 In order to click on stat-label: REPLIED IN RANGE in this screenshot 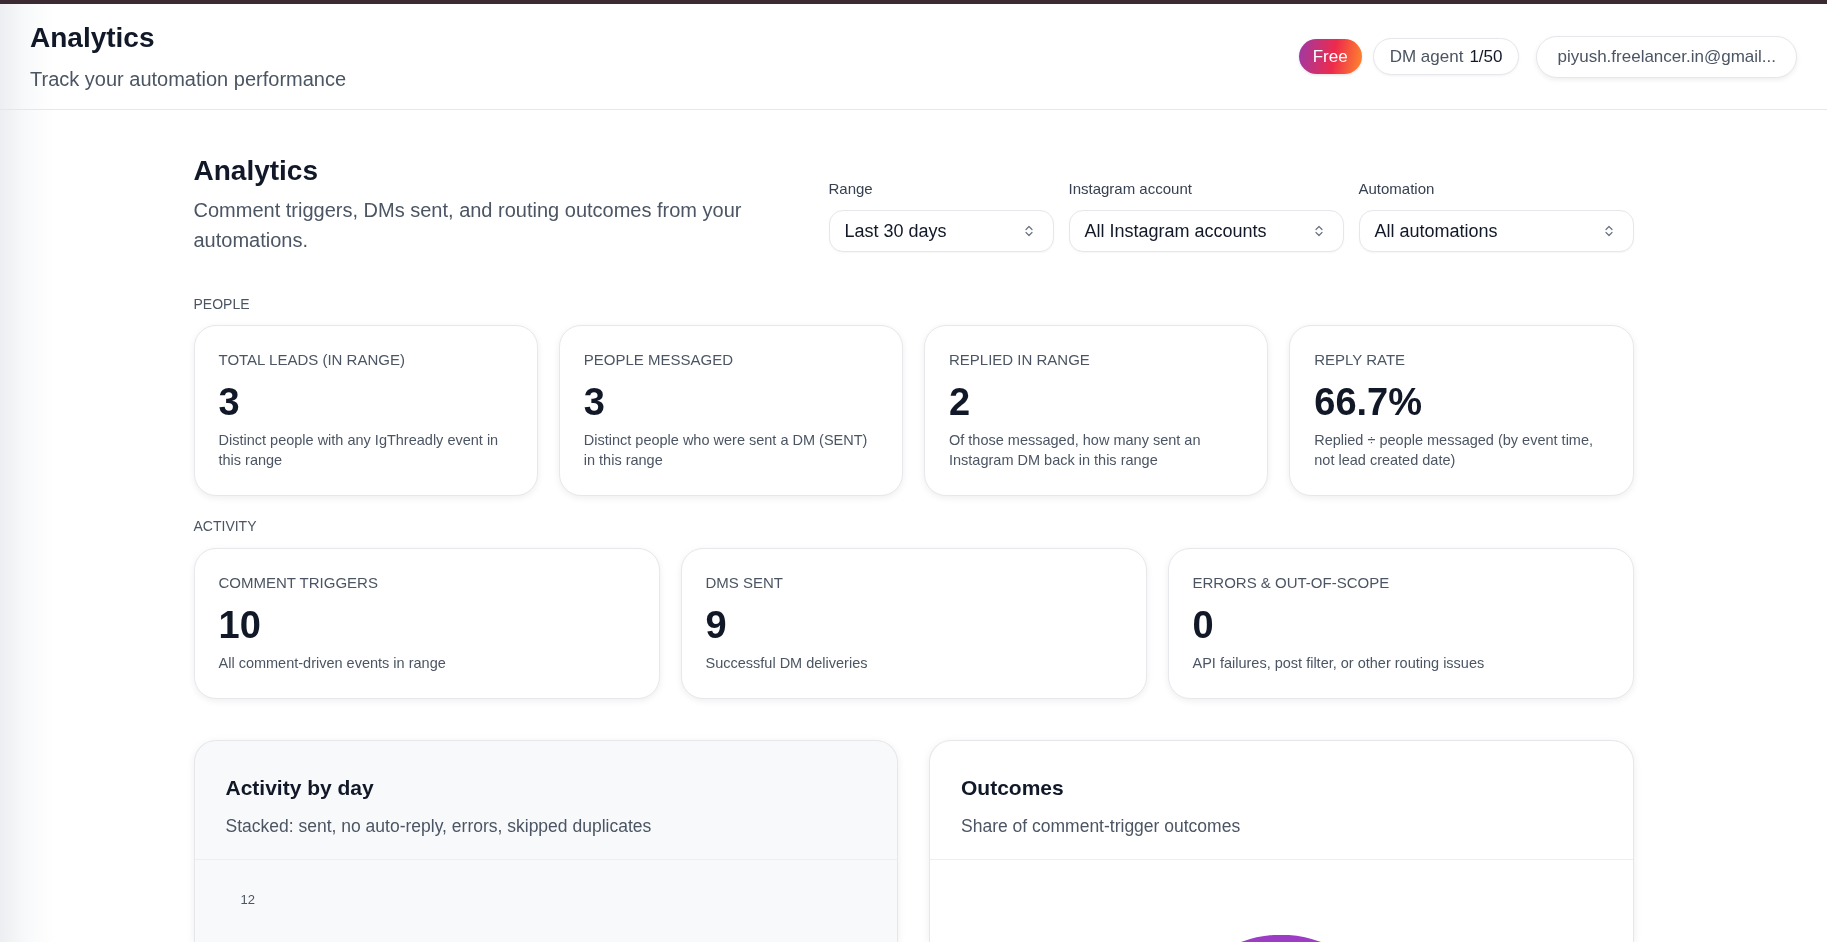, I will do `click(1019, 360)`.